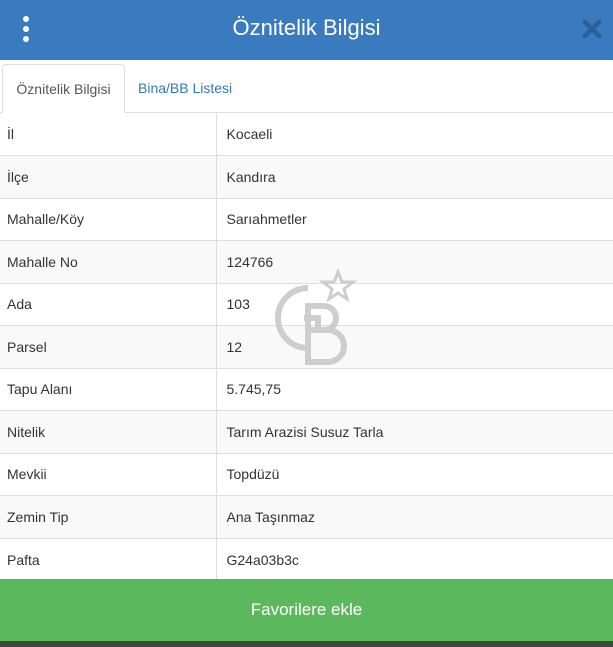 The image size is (613, 647). What do you see at coordinates (108, 516) in the screenshot?
I see `attribute-key: Zemin Tip` at bounding box center [108, 516].